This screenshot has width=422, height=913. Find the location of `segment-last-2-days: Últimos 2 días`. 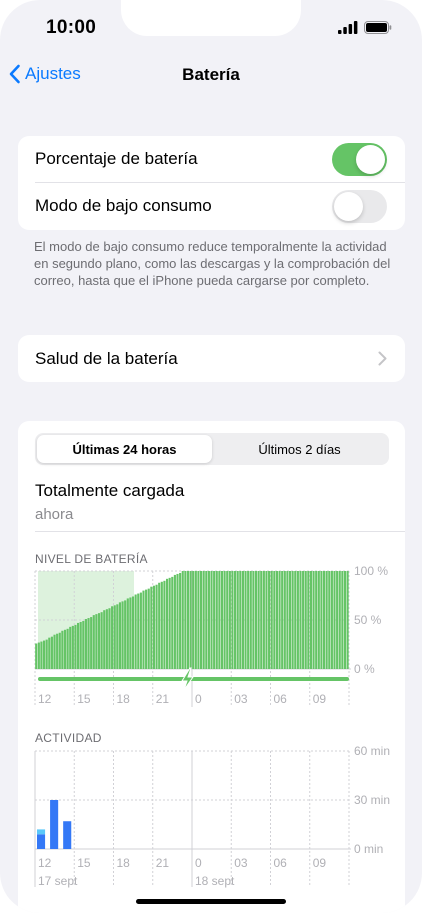

segment-last-2-days: Últimos 2 días is located at coordinates (299, 449).